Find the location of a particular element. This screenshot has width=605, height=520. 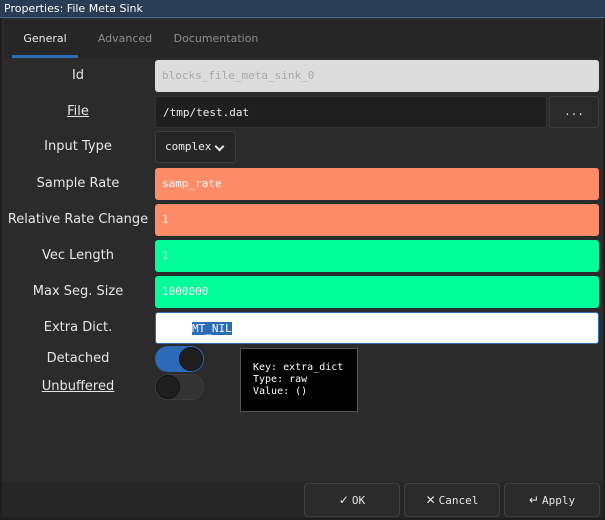

max-seg-size-label: Max Seg. Size is located at coordinates (78, 291).